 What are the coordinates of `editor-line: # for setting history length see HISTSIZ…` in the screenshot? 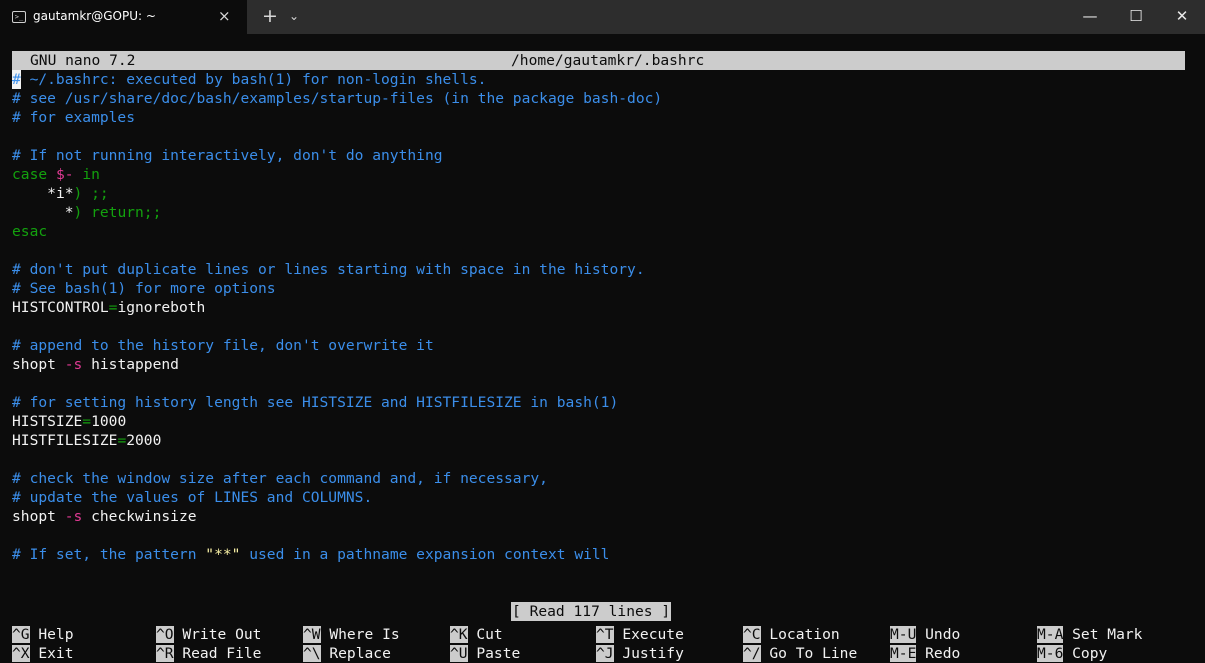 It's located at (315, 402).